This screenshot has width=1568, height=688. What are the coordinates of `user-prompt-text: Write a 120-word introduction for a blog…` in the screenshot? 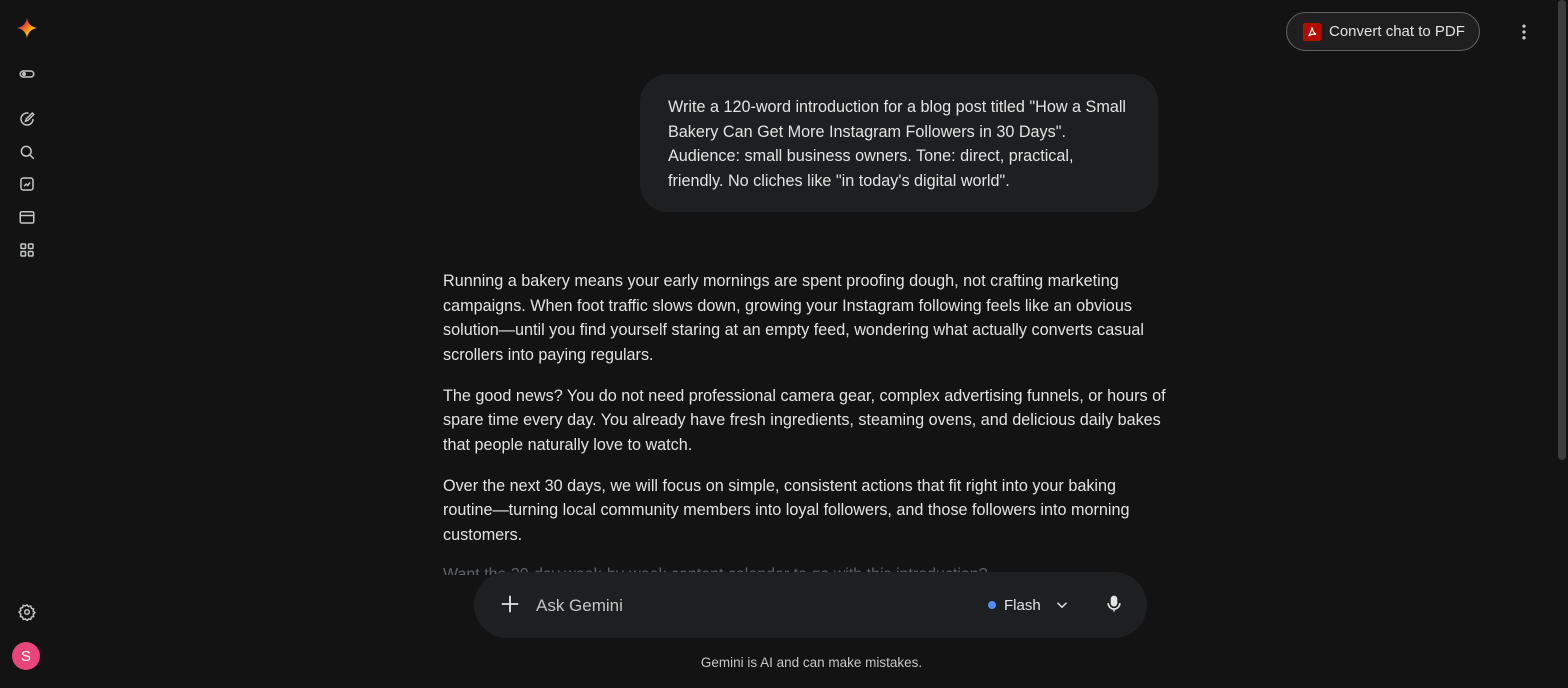 It's located at (897, 144).